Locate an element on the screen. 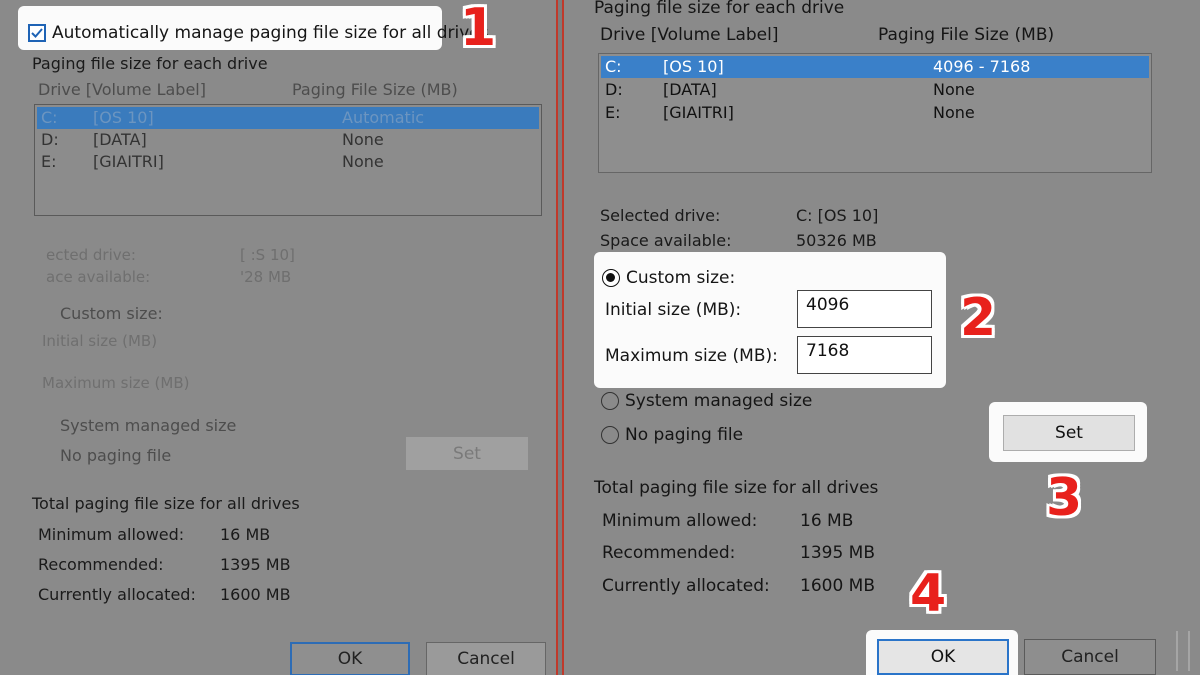 This screenshot has width=1200, height=675. space-available-label: Space available: is located at coordinates (666, 240).